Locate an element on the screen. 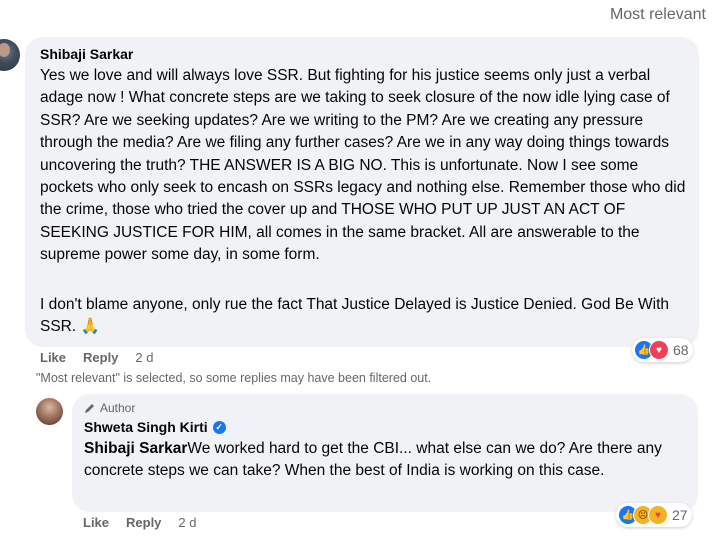 Image resolution: width=715 pixels, height=536 pixels. author-badge: Author is located at coordinates (109, 408).